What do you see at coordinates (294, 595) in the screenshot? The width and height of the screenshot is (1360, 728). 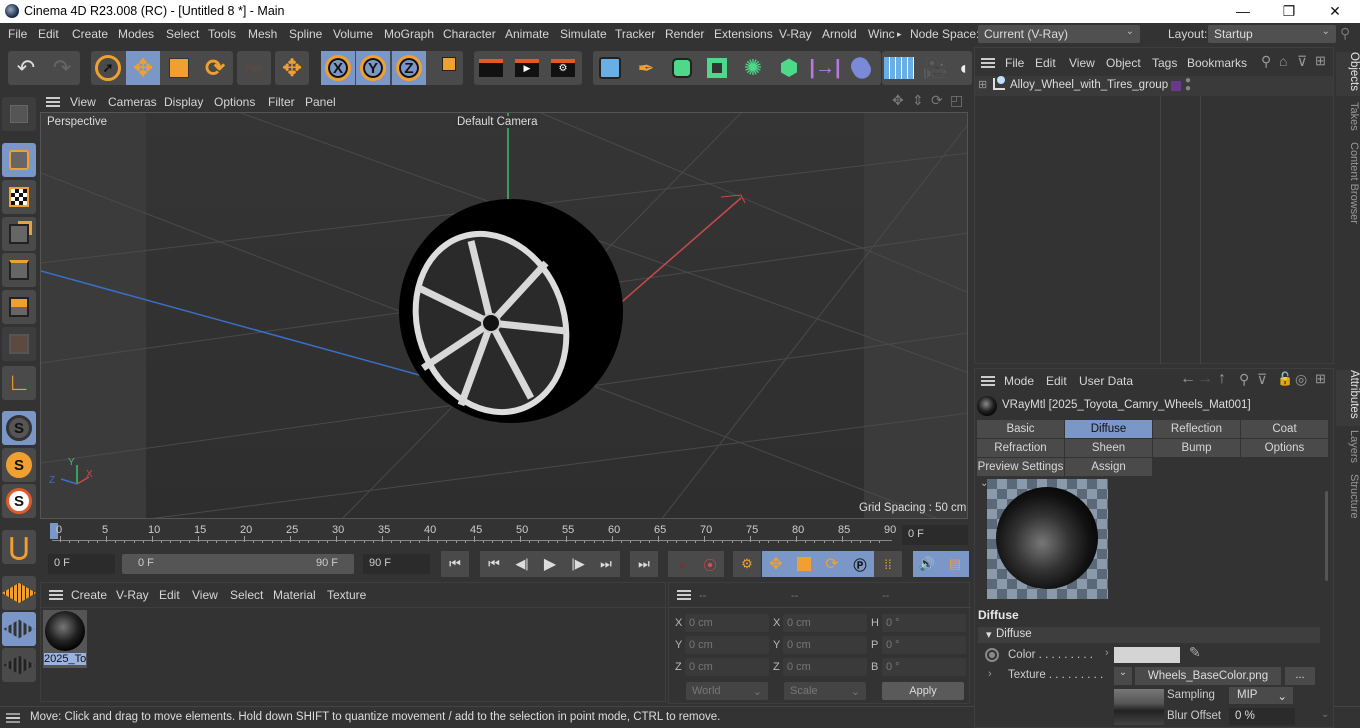 I see `material-menu-material: Material` at bounding box center [294, 595].